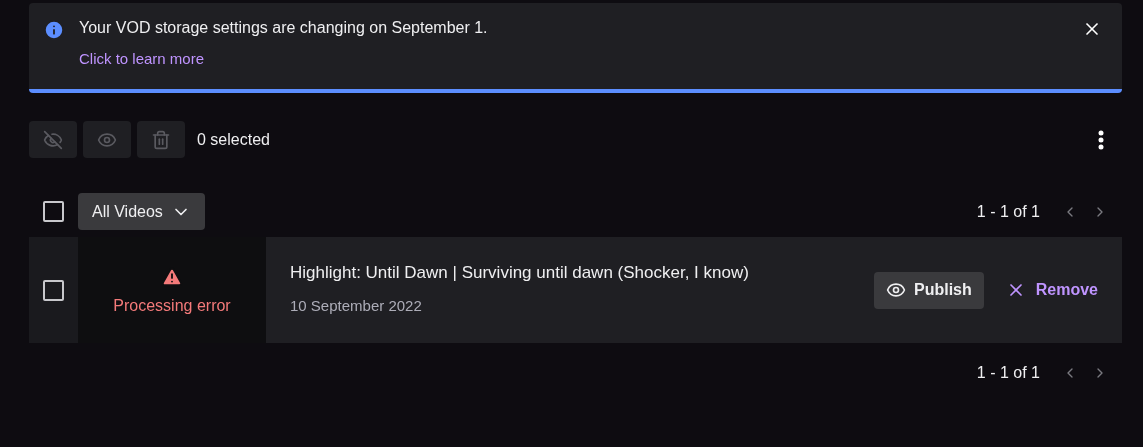 The height and width of the screenshot is (447, 1143). What do you see at coordinates (234, 139) in the screenshot?
I see `selection-count: 0 selected` at bounding box center [234, 139].